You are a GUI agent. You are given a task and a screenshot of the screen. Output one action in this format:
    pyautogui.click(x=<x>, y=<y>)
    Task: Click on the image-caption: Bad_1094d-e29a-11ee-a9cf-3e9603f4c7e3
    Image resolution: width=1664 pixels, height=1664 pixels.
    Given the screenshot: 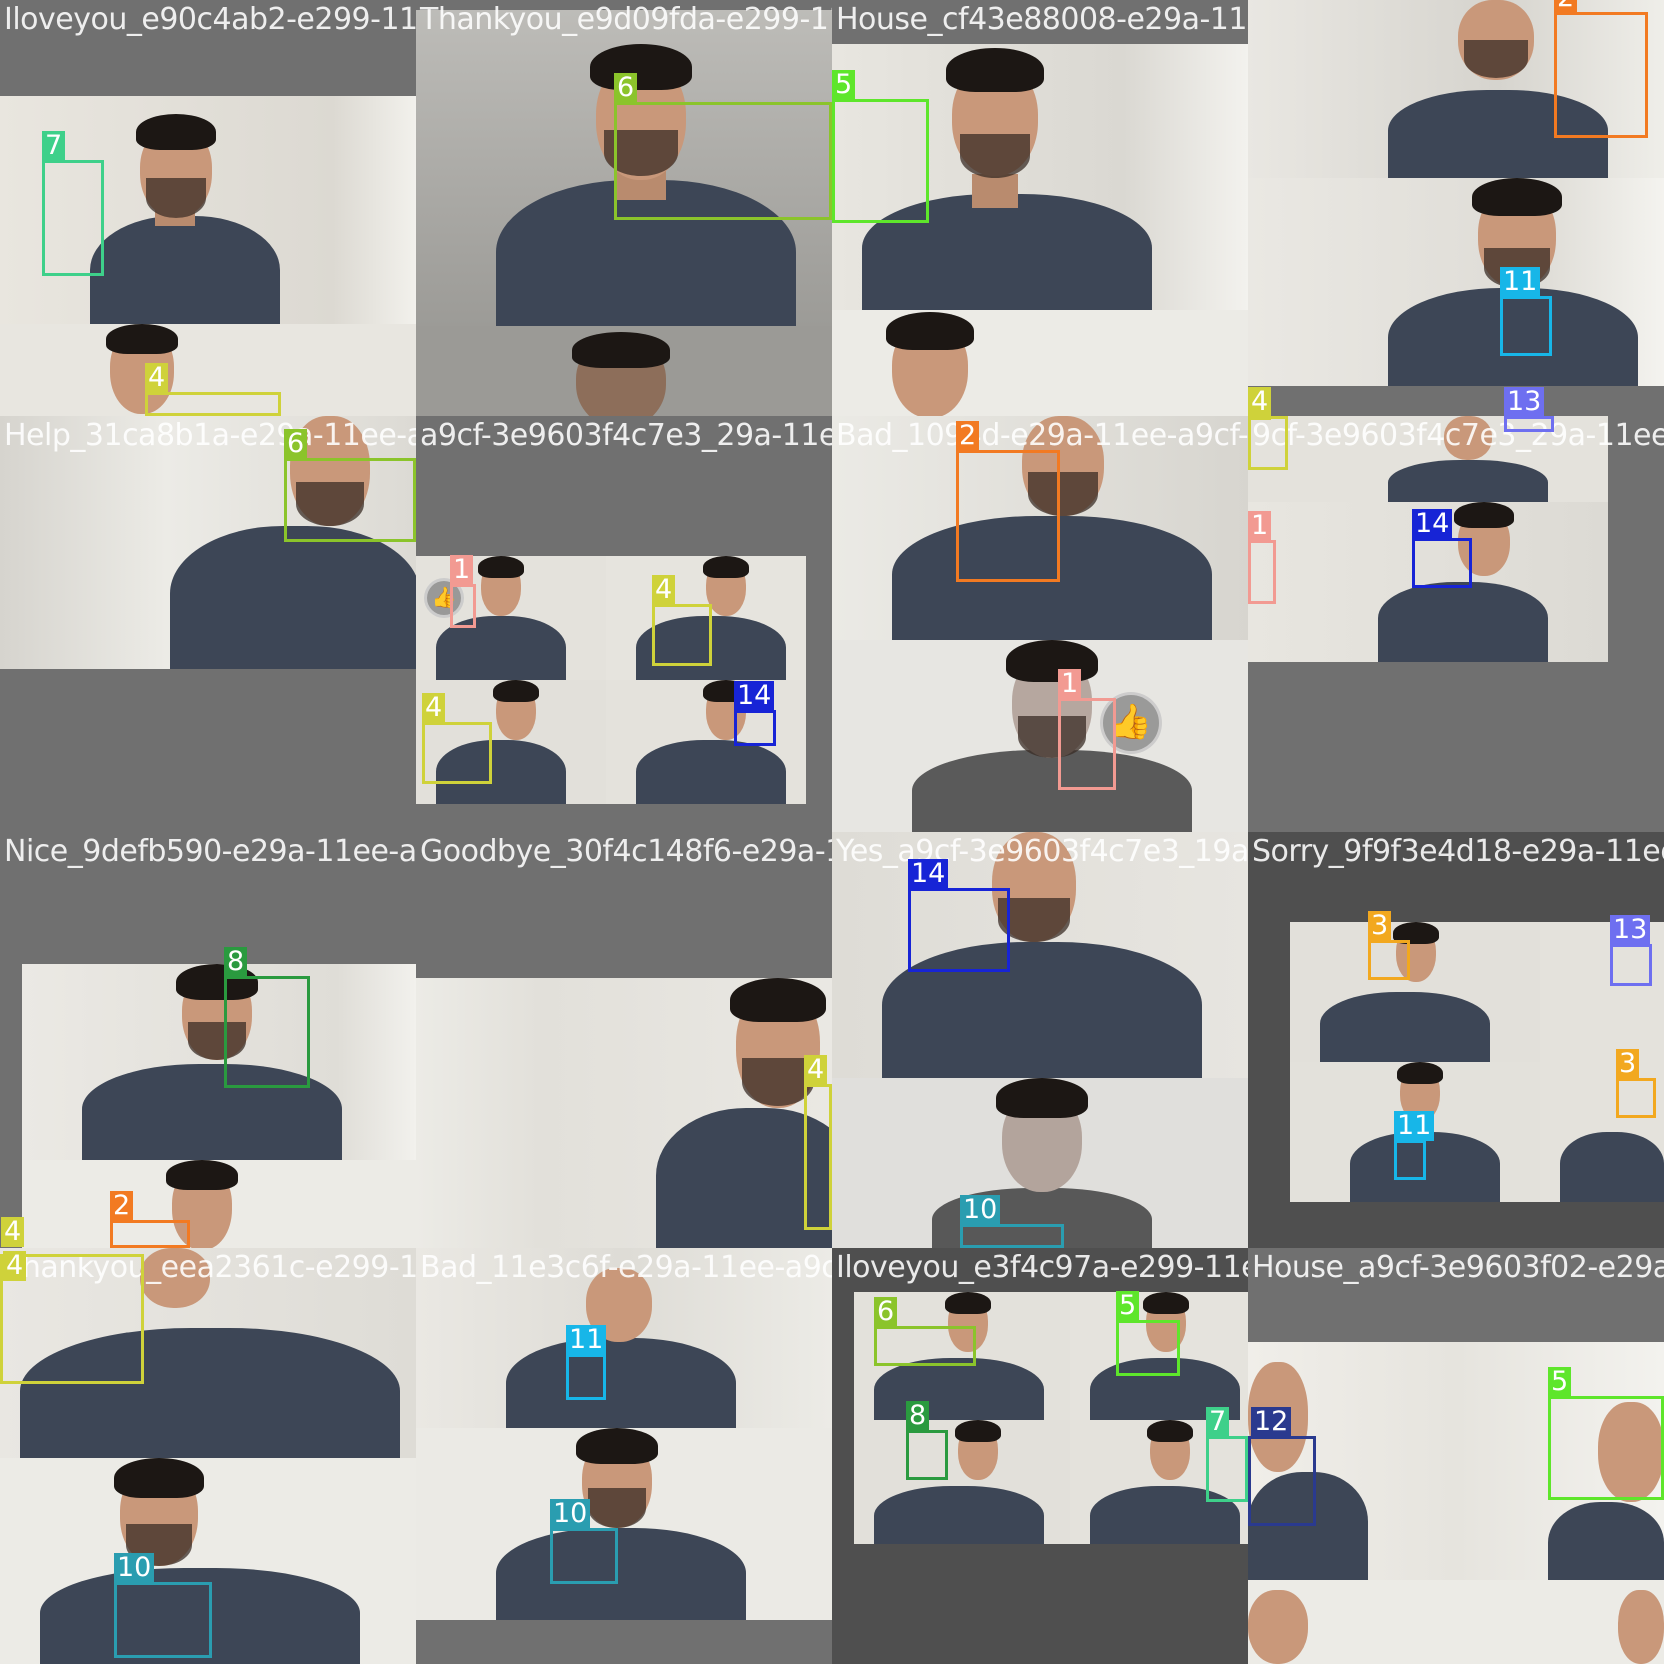 What is the action you would take?
    pyautogui.click(x=1042, y=435)
    